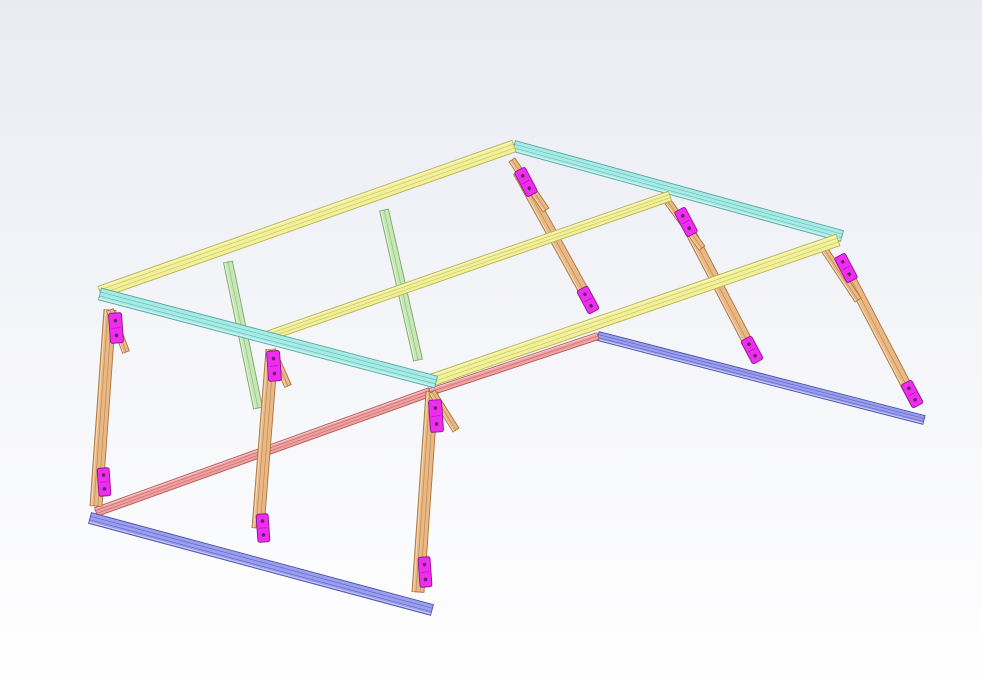  What do you see at coordinates (514, 364) in the screenshot?
I see `base-inner-rail` at bounding box center [514, 364].